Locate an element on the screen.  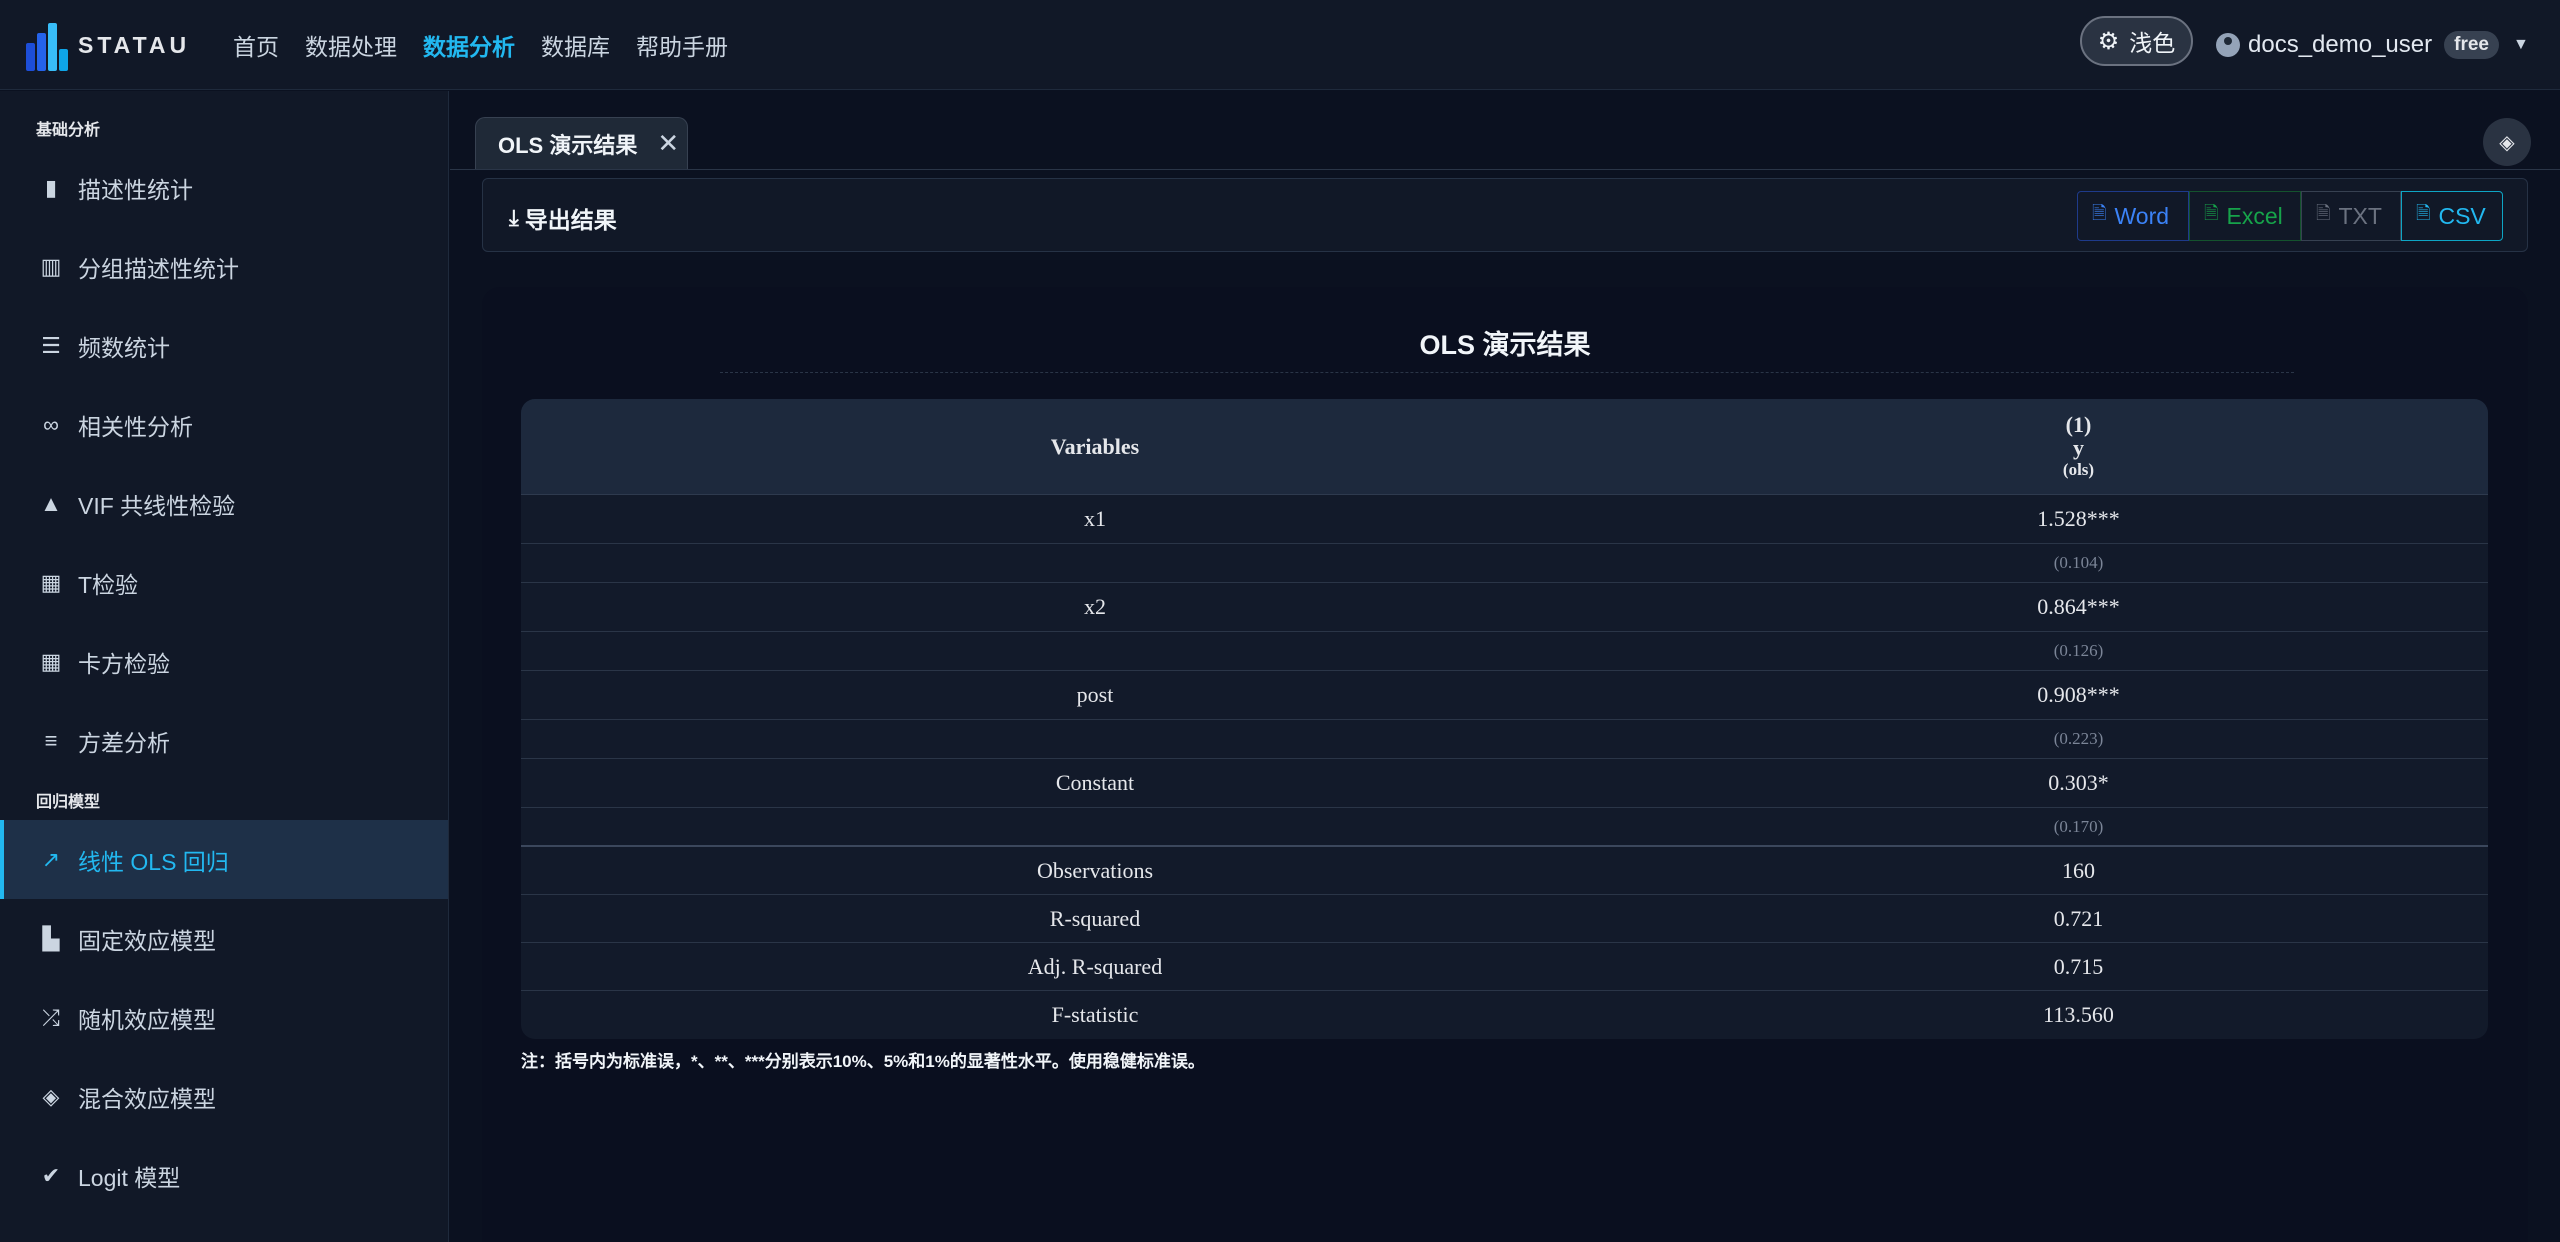
grouped-bar-chart-icon: ▥ is located at coordinates (51, 266).